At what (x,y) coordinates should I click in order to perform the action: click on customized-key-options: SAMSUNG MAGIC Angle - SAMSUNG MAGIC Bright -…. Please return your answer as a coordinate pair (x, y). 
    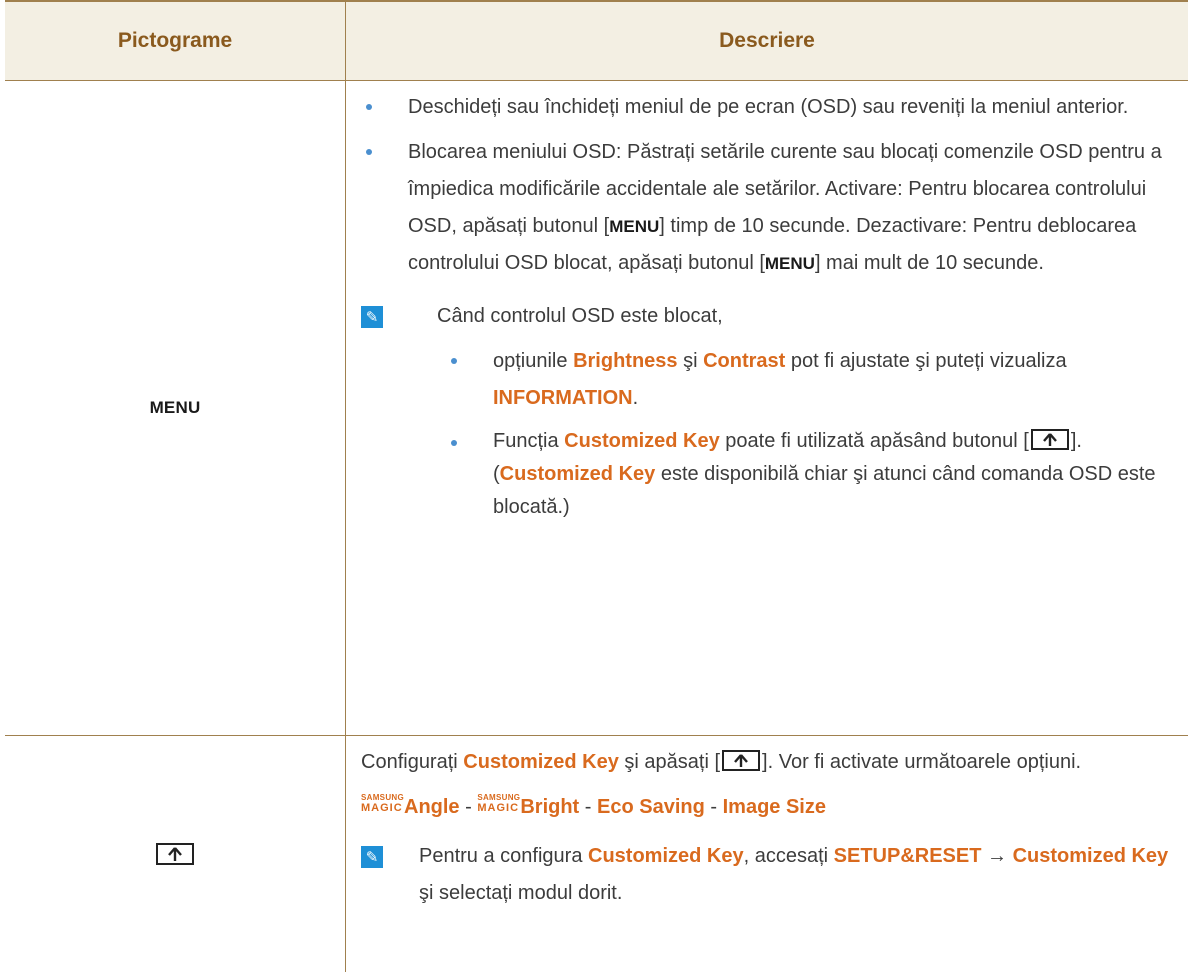
    Looking at the image, I should click on (593, 805).